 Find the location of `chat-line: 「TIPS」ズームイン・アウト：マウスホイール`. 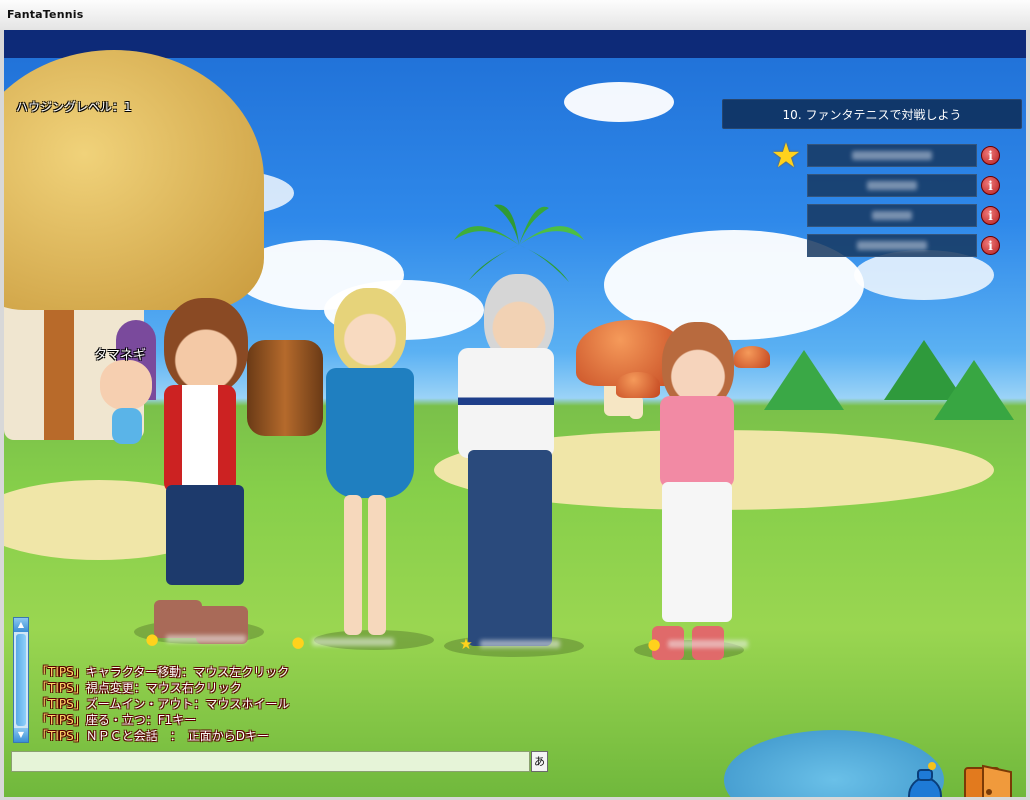

chat-line: 「TIPS」ズームイン・アウト：マウスホイール is located at coordinates (162, 704).